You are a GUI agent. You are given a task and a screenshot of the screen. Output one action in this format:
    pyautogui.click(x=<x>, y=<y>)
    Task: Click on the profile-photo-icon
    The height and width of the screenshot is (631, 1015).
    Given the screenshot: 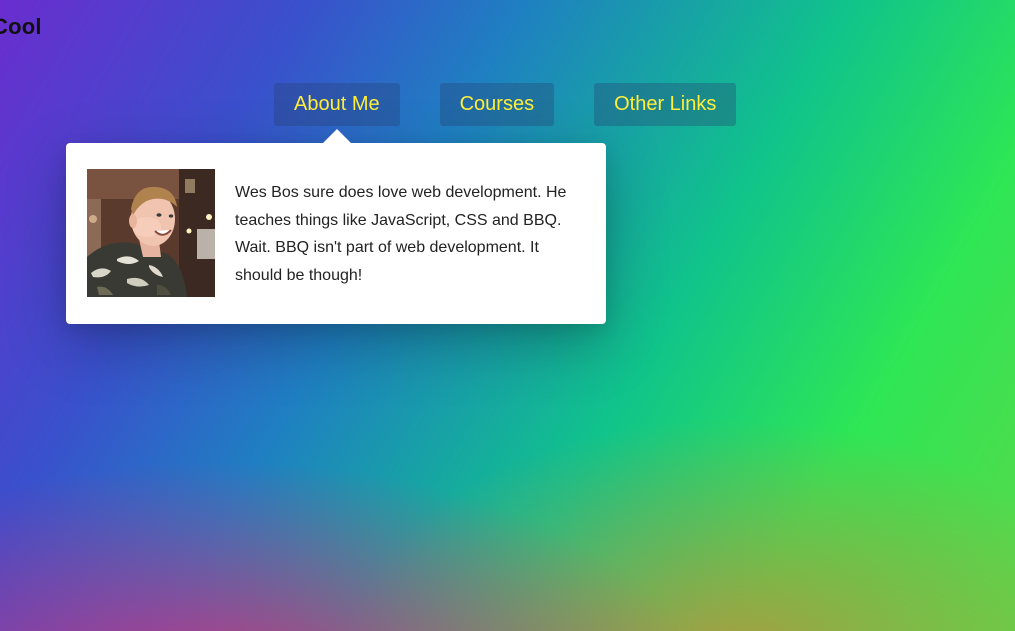 What is the action you would take?
    pyautogui.click(x=151, y=233)
    